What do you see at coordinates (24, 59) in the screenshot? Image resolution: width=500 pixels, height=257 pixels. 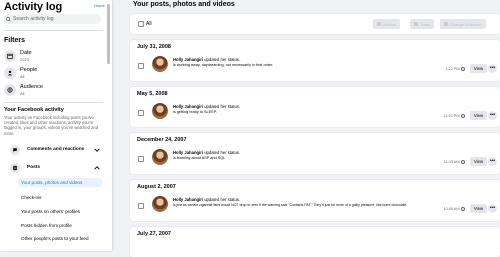 I see `filter-value: 2023` at bounding box center [24, 59].